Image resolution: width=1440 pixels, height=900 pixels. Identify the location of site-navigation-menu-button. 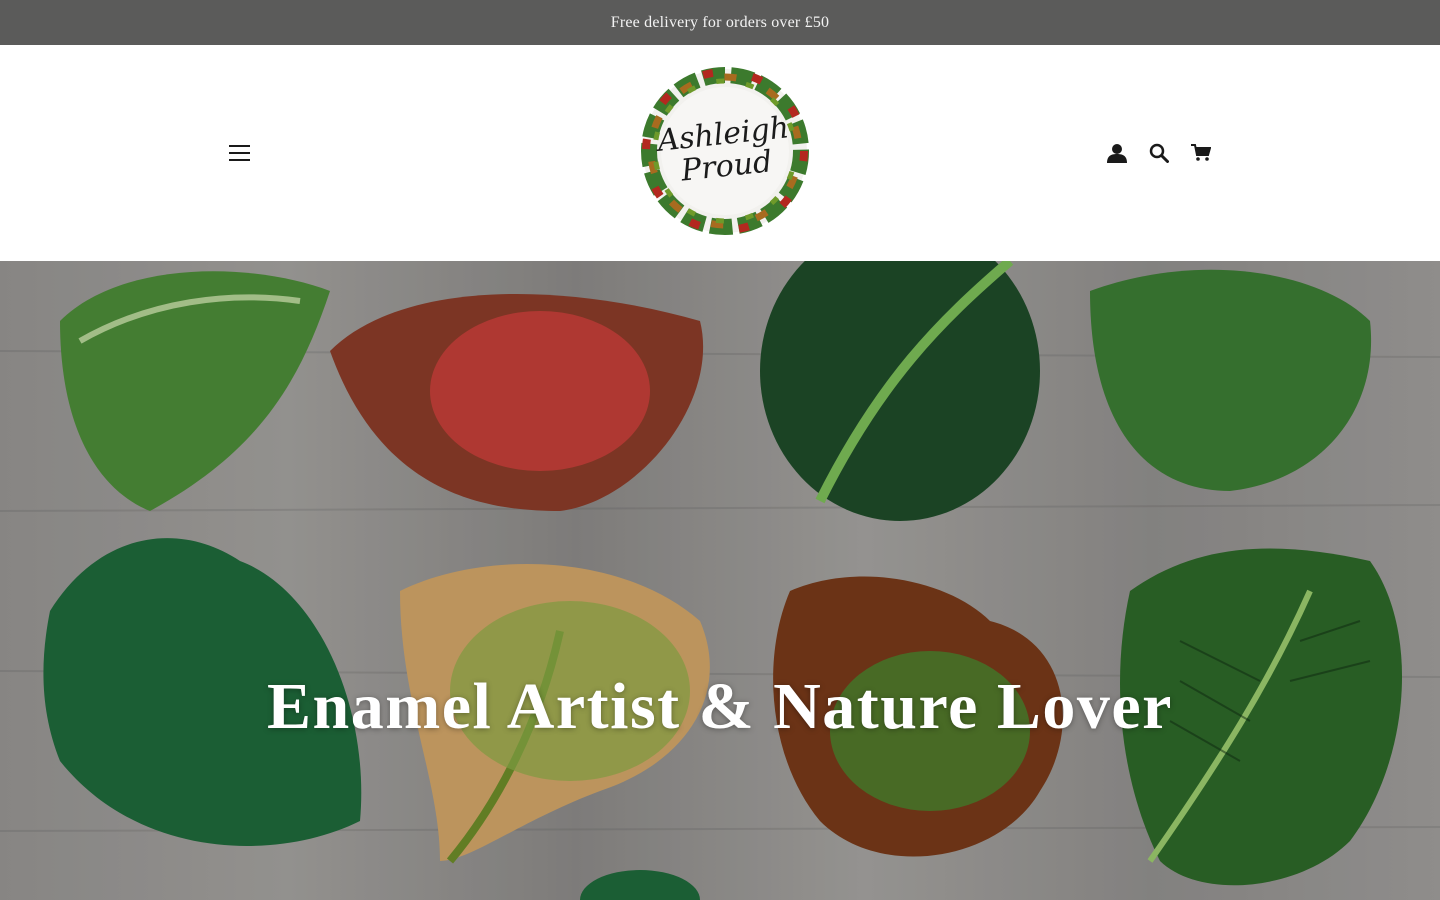
(240, 153).